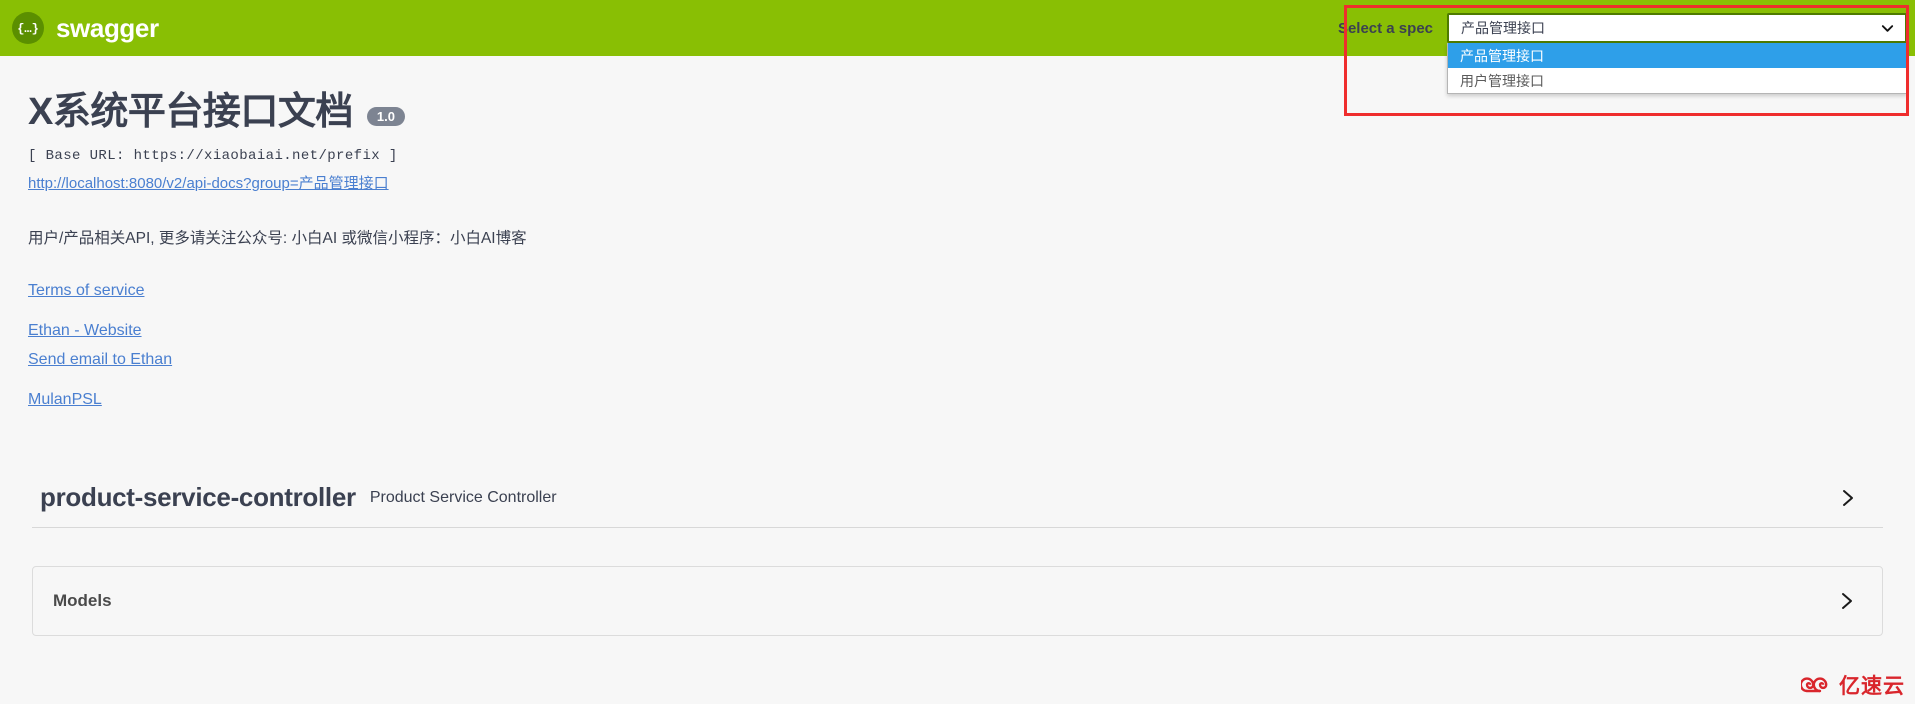  Describe the element at coordinates (1872, 686) in the screenshot. I see `watermark-text: 亿速云` at that location.